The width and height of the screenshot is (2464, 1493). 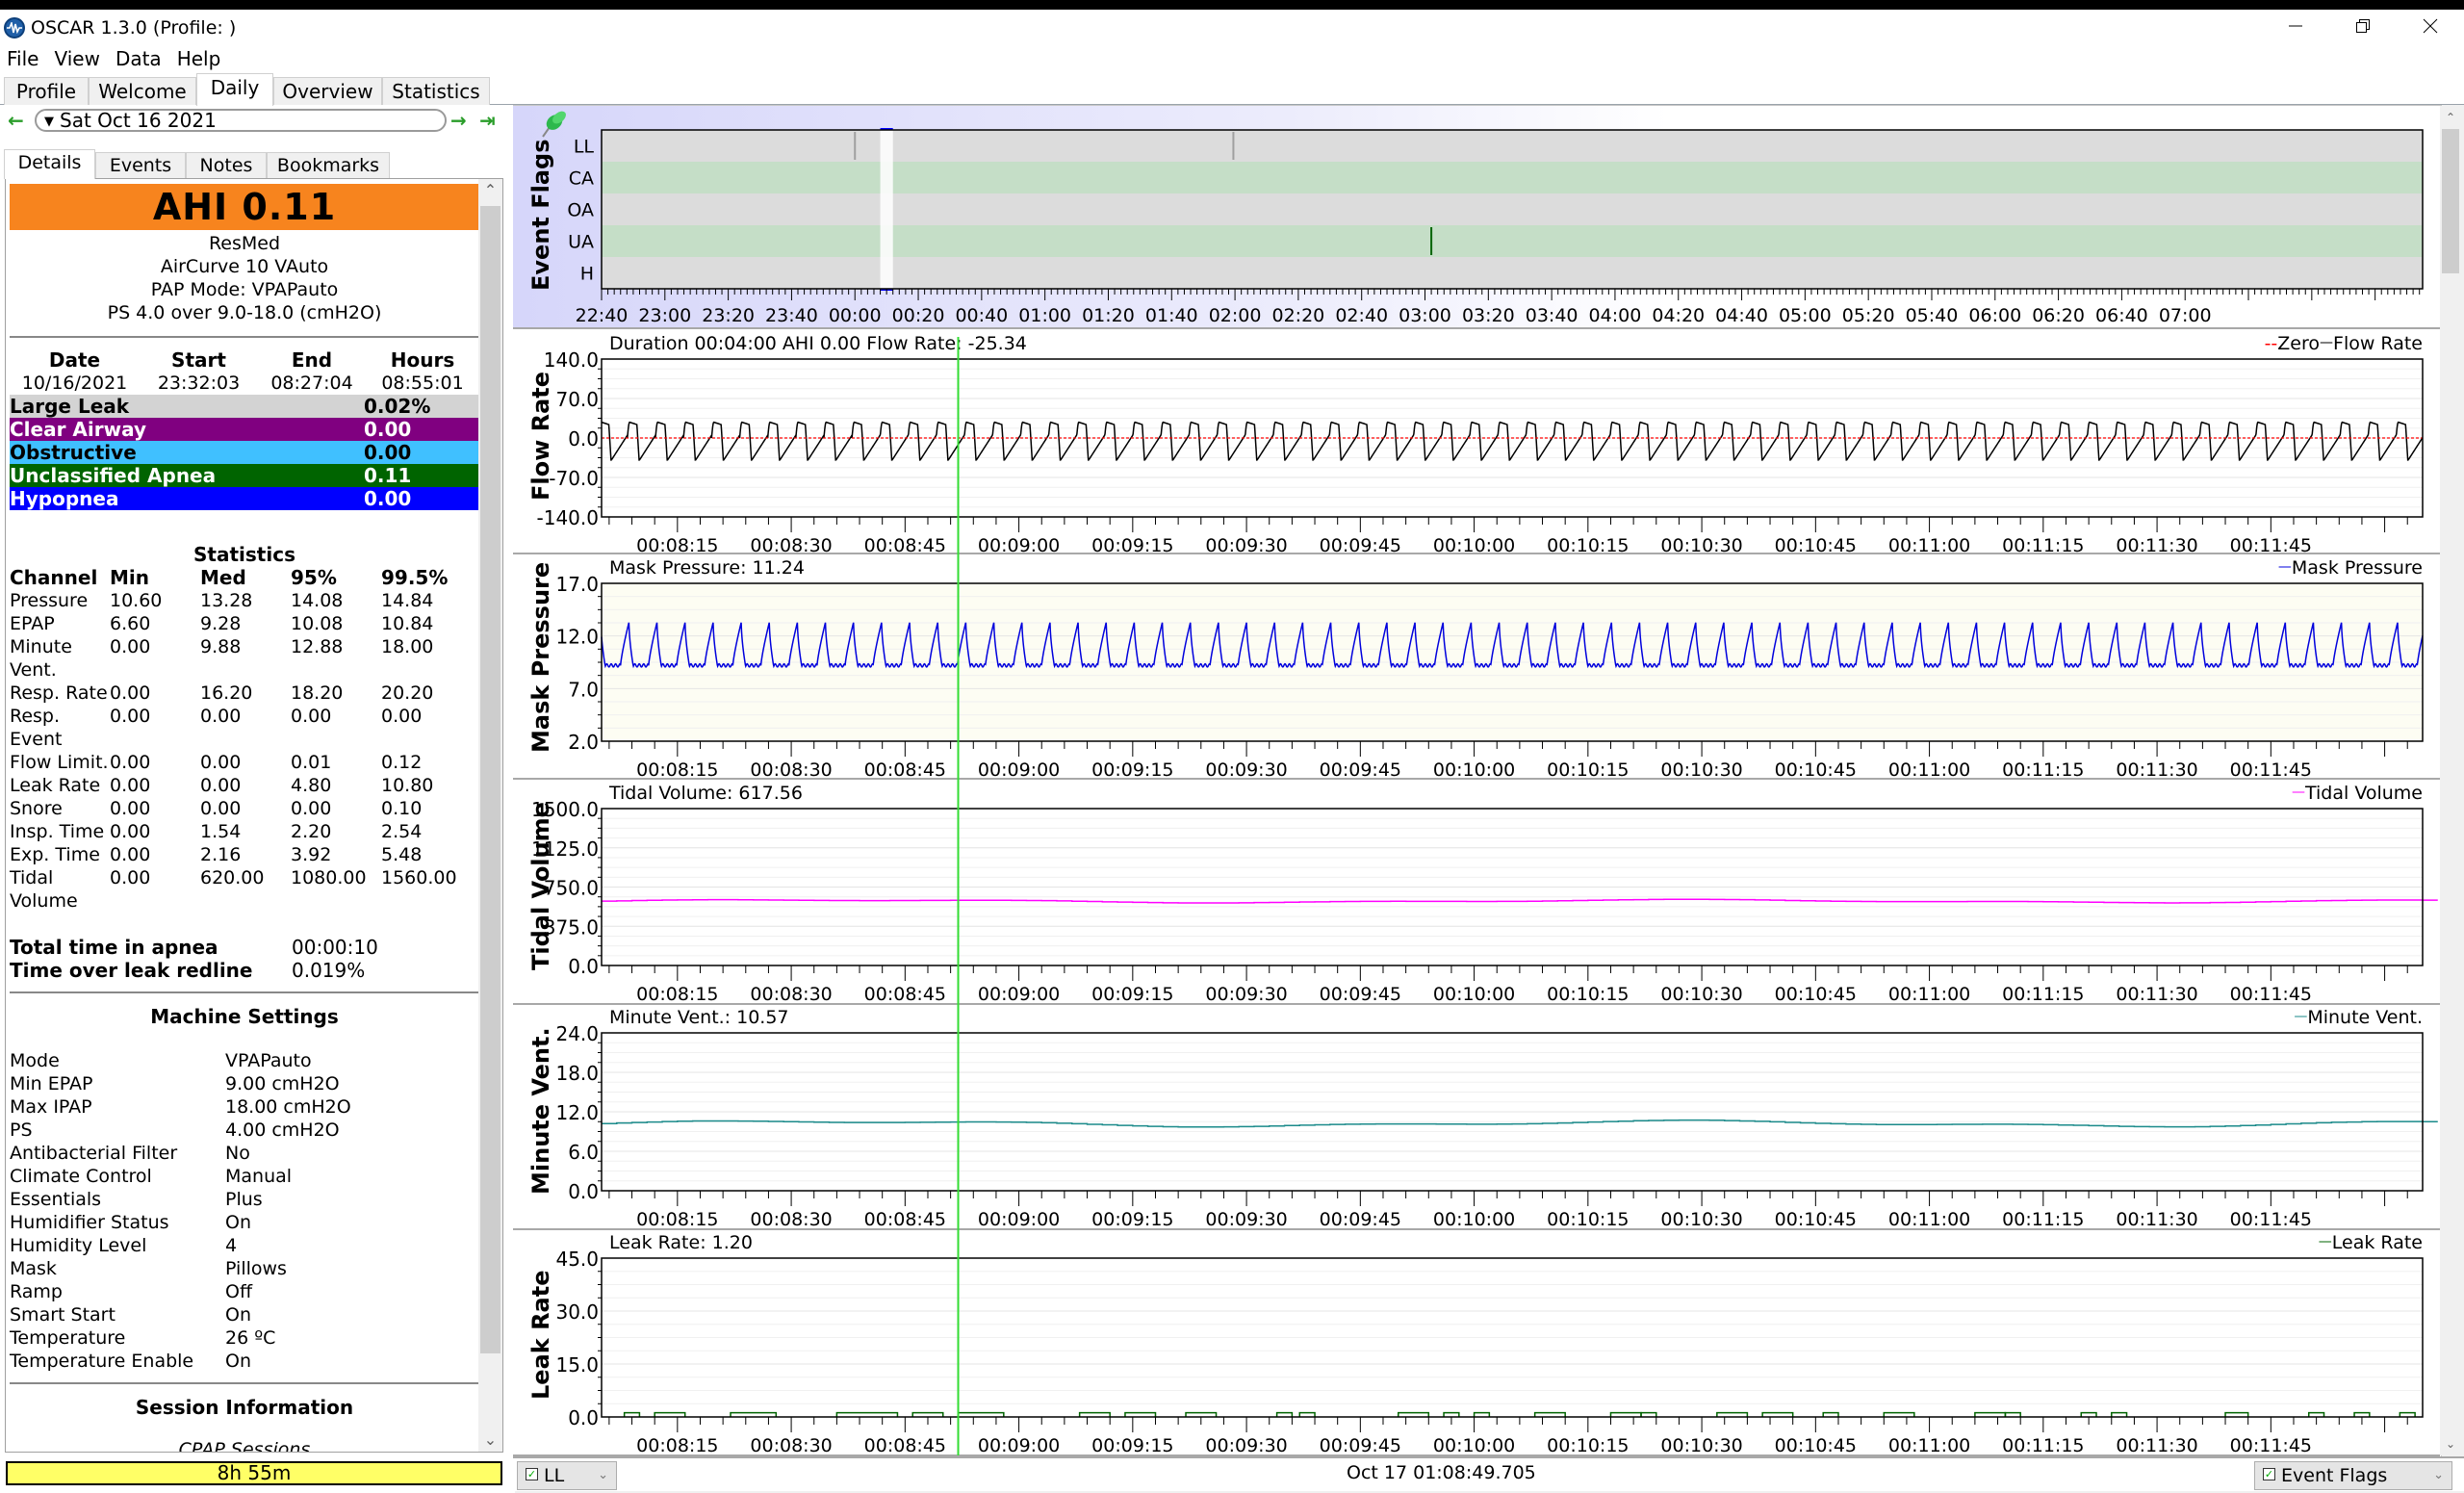 I want to click on tab-welcome: Welcome, so click(x=142, y=91).